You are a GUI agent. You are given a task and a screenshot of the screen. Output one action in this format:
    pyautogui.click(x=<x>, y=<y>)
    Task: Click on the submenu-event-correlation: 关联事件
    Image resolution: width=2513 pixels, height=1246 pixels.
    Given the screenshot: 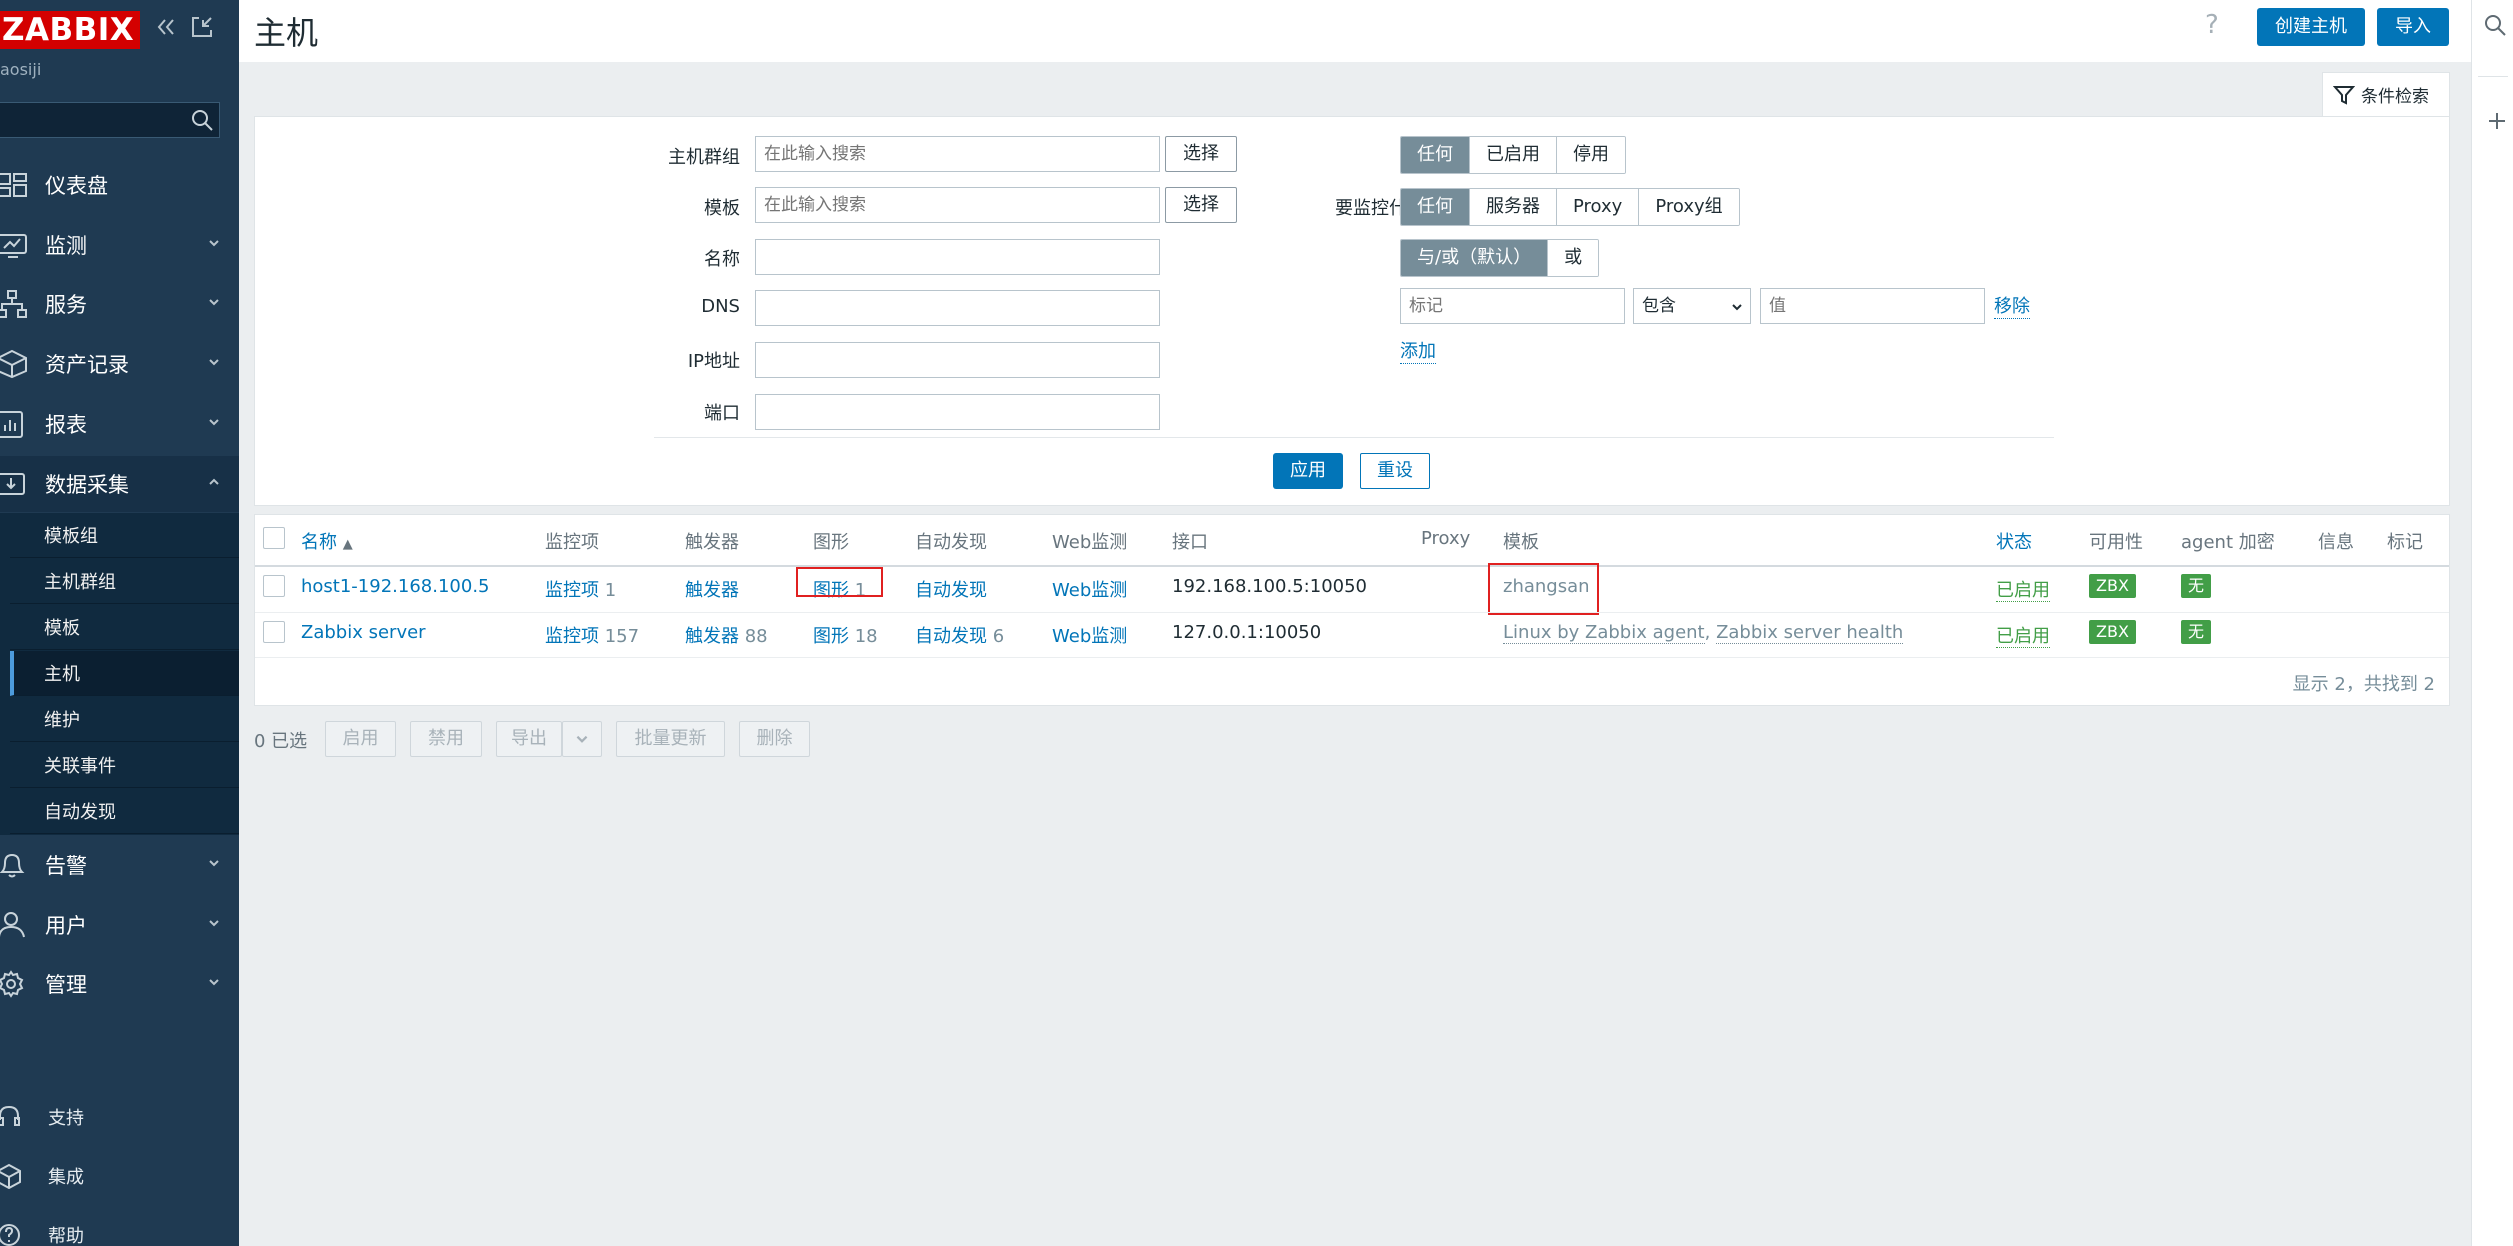 What is the action you would take?
    pyautogui.click(x=124, y=765)
    